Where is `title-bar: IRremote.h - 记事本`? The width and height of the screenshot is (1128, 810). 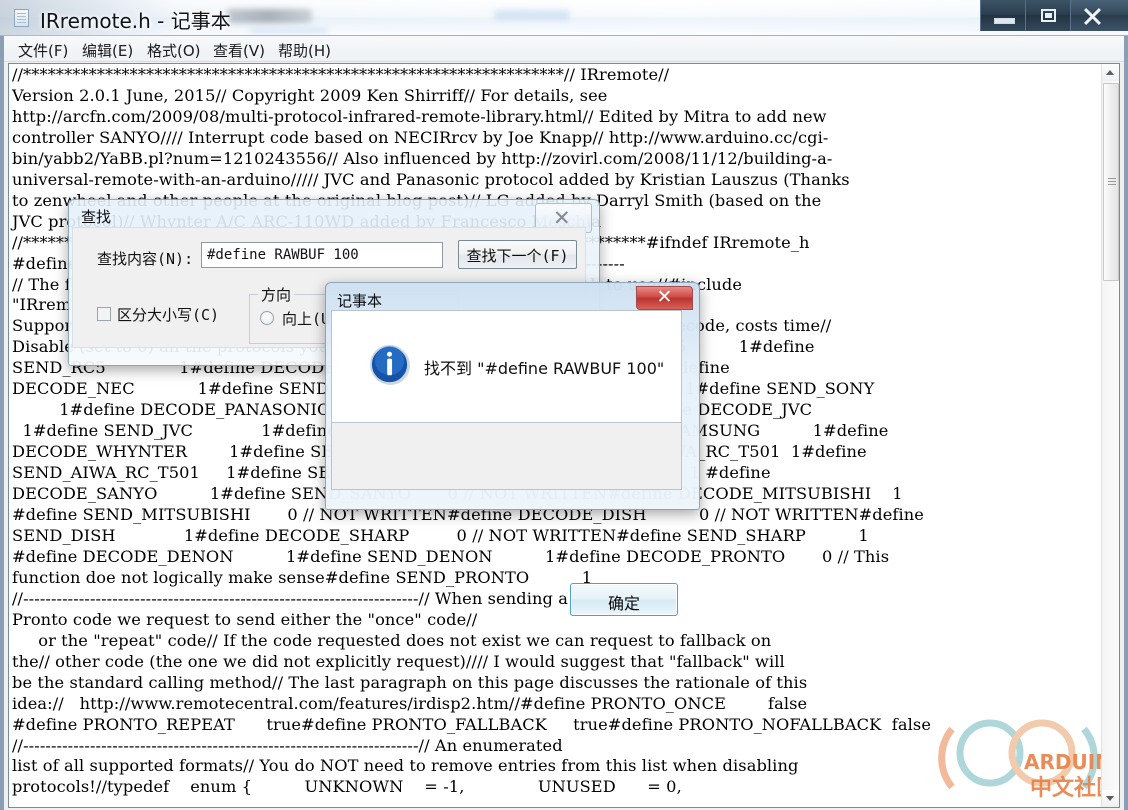 title-bar: IRremote.h - 记事本 is located at coordinates (564, 18).